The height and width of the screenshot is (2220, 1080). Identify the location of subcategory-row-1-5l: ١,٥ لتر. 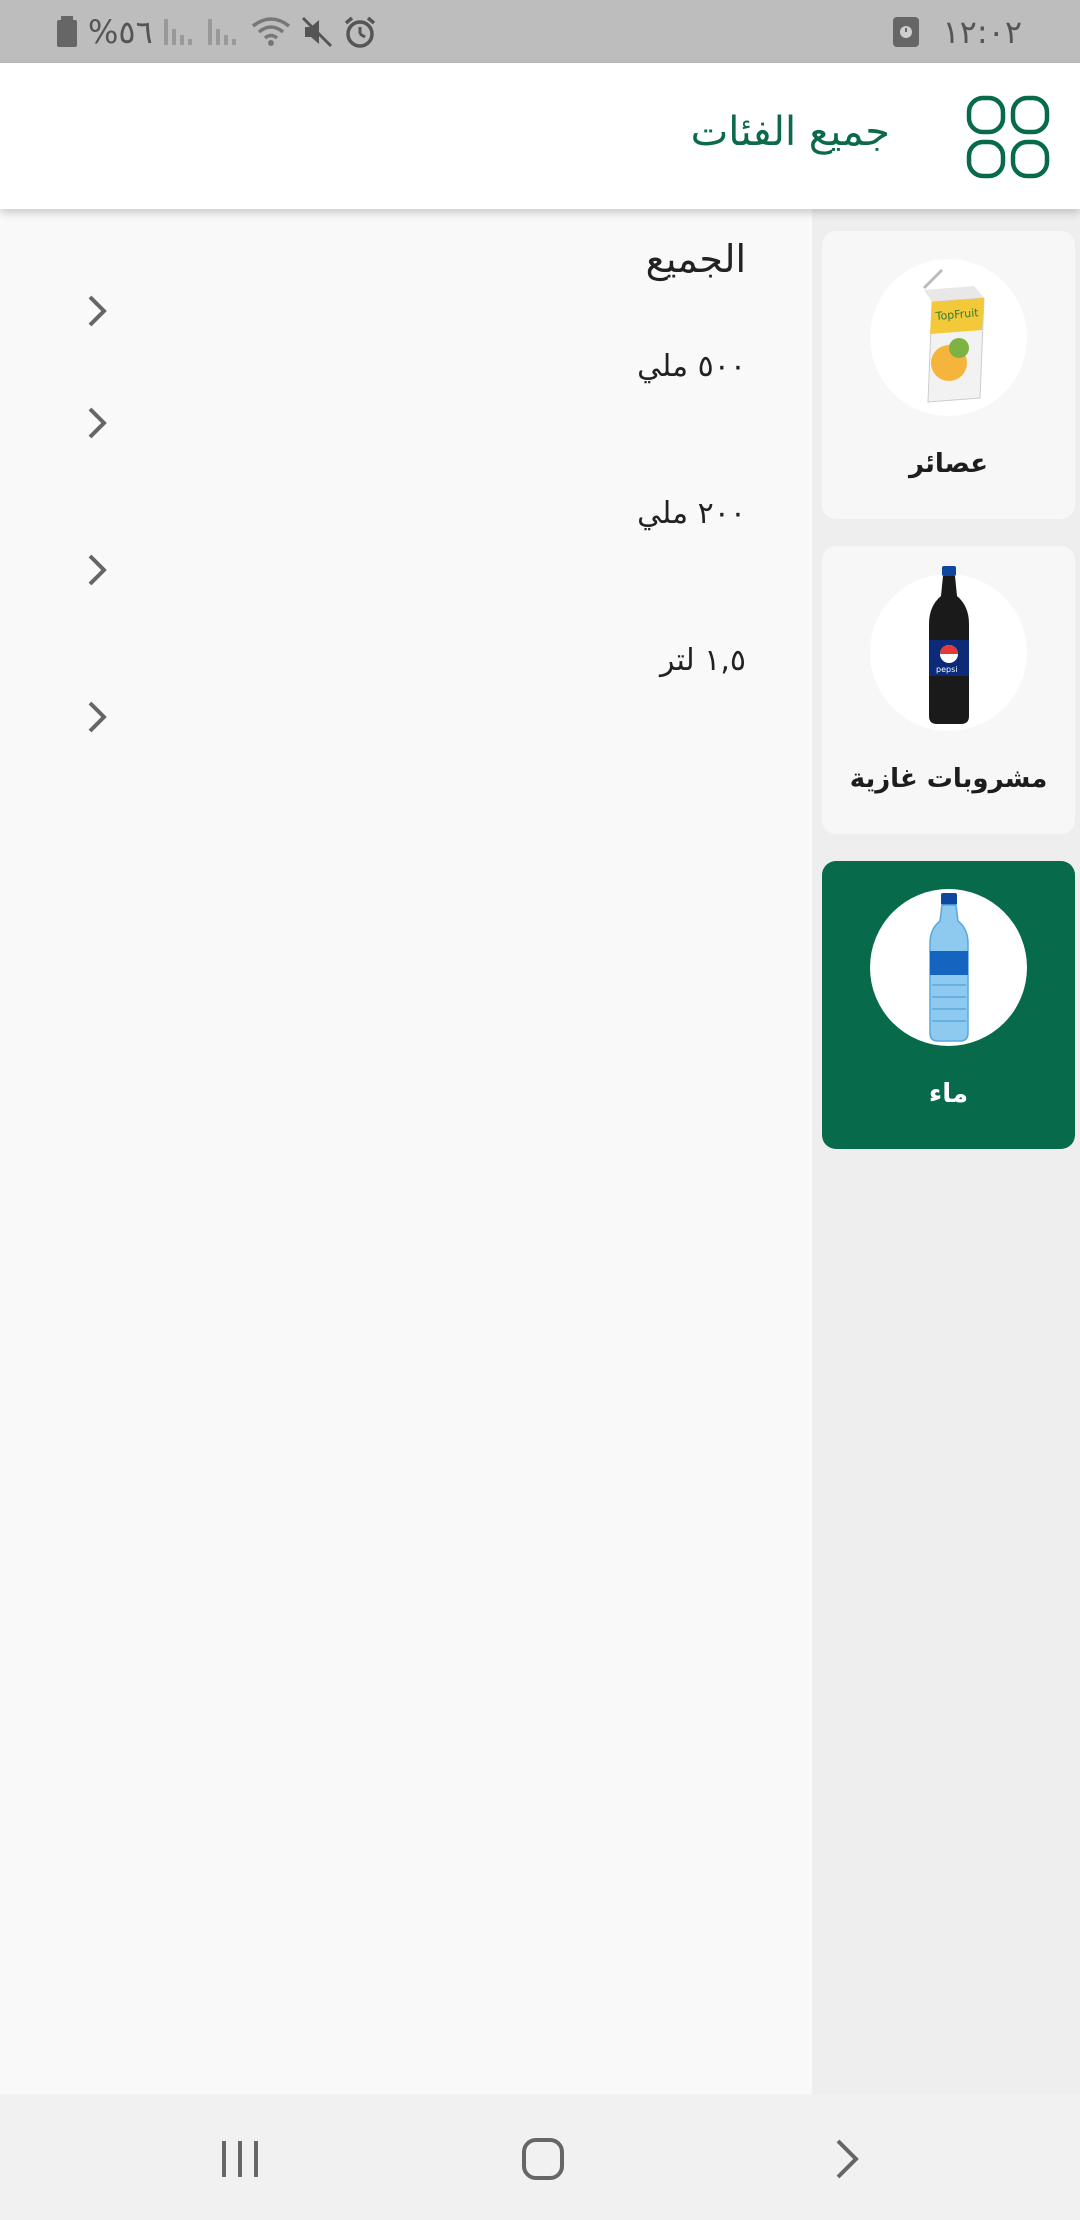
(406, 668).